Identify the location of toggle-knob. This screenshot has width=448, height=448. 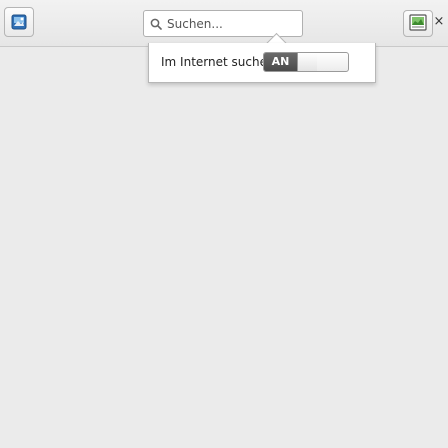
(307, 62).